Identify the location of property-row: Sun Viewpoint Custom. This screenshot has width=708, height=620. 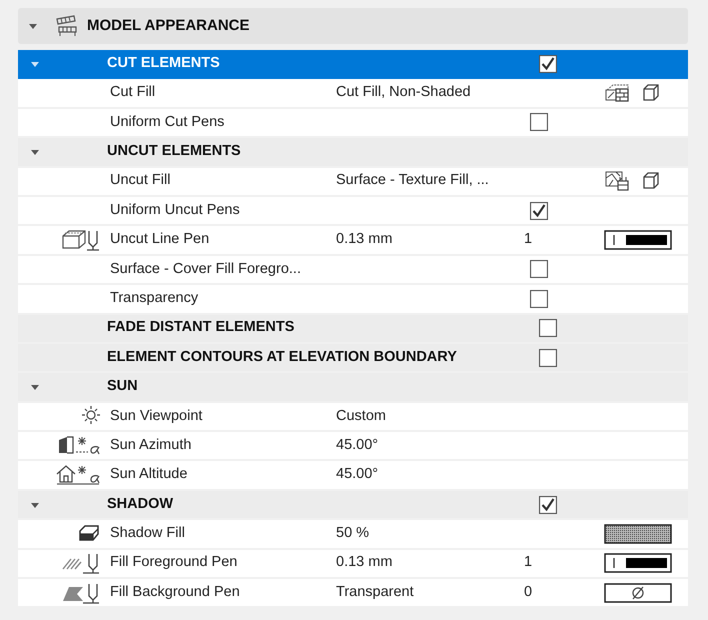
(353, 417).